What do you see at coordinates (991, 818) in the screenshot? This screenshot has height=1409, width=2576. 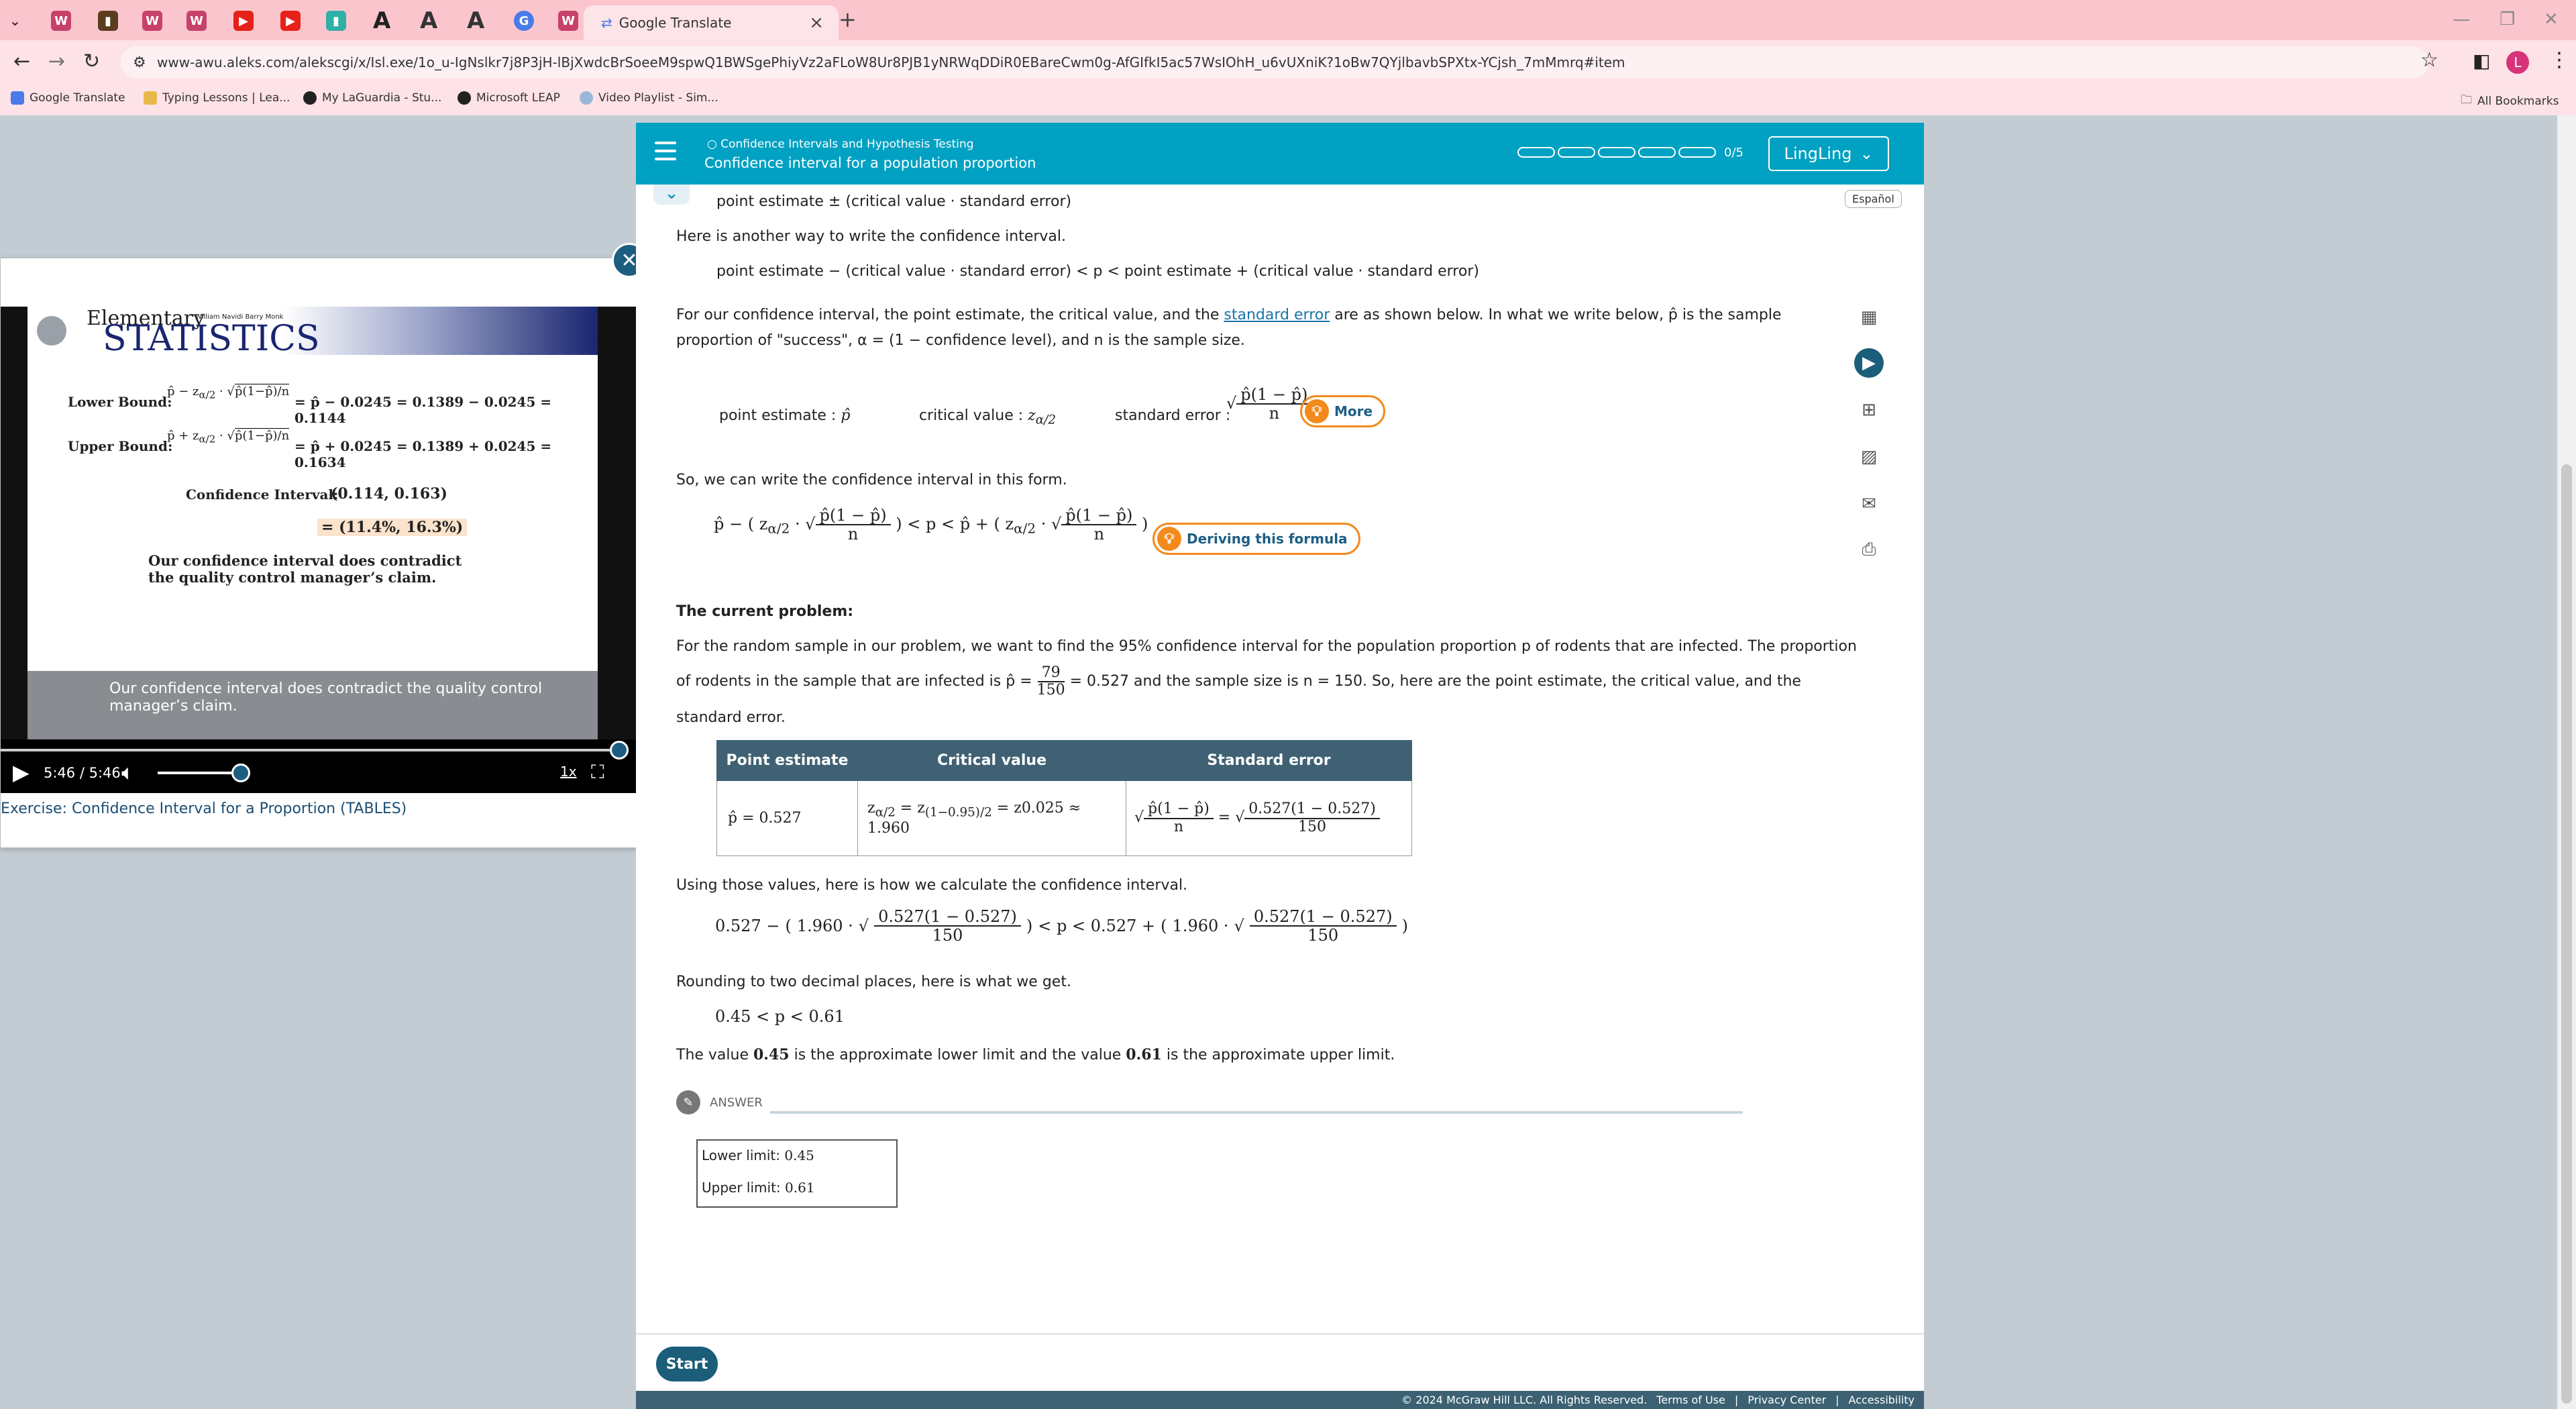 I see `critical-value-cell: zα/2 = z(1−0.95)/2 = z0.025 ≈ 1.960` at bounding box center [991, 818].